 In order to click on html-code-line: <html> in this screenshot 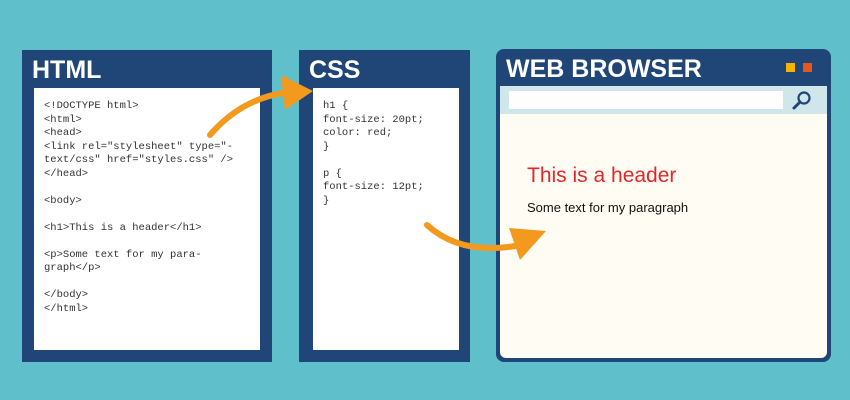, I will do `click(63, 119)`.